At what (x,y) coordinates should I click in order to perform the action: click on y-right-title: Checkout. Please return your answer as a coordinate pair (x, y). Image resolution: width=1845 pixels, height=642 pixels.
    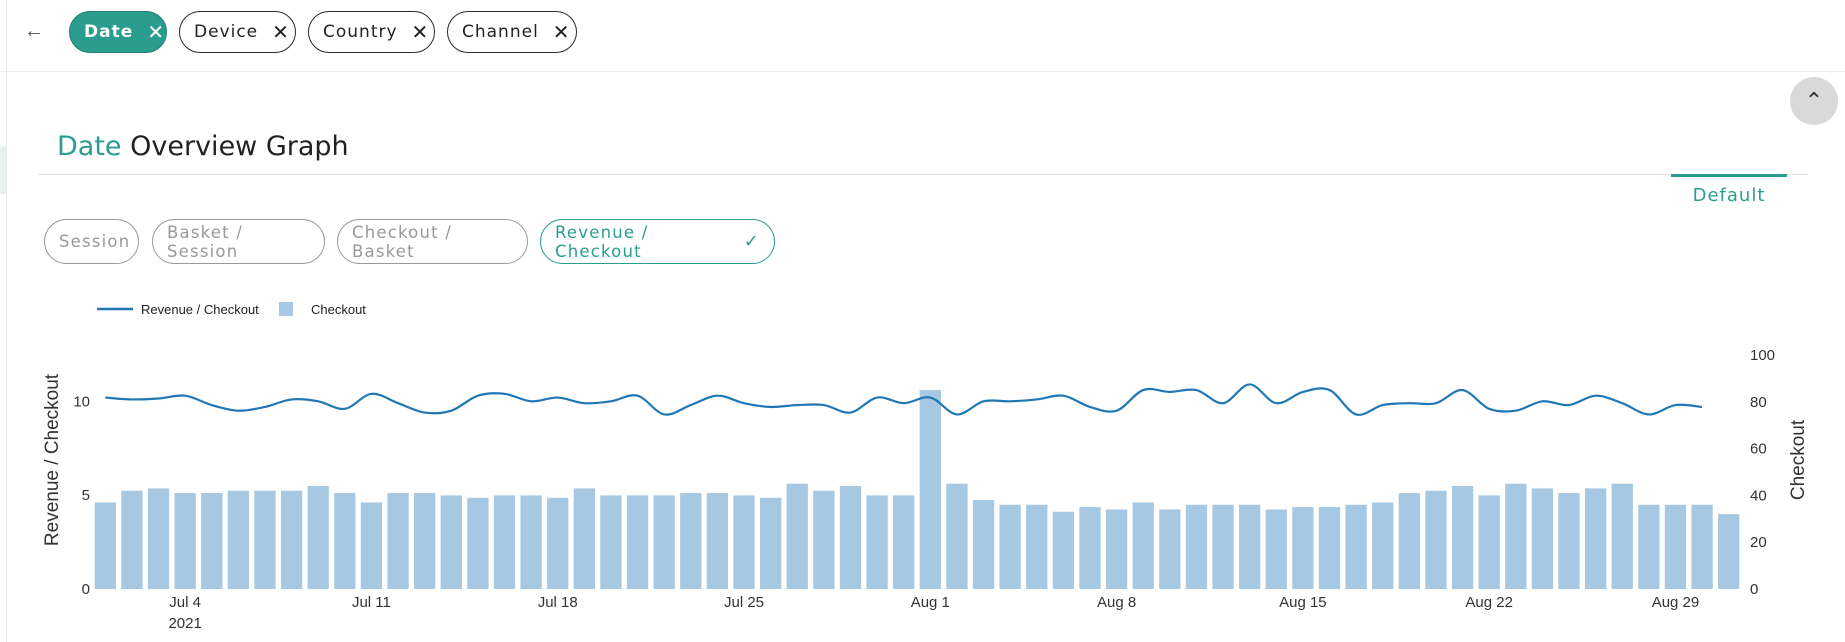
    Looking at the image, I should click on (1798, 459).